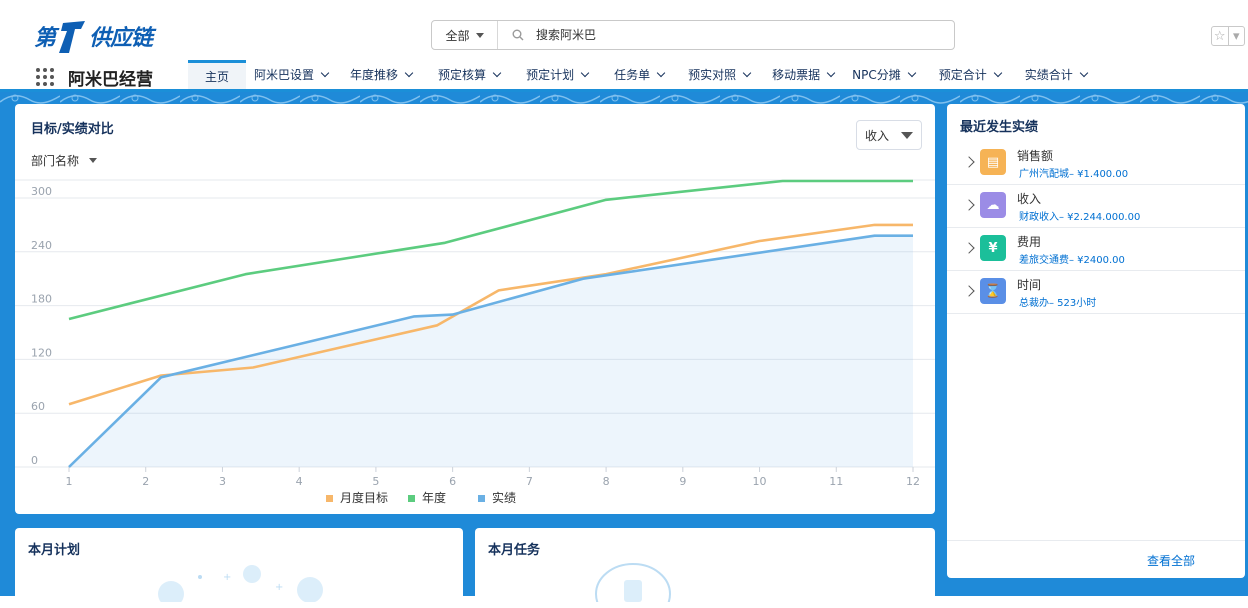  I want to click on favorites-control: ☆ ▾, so click(1228, 36).